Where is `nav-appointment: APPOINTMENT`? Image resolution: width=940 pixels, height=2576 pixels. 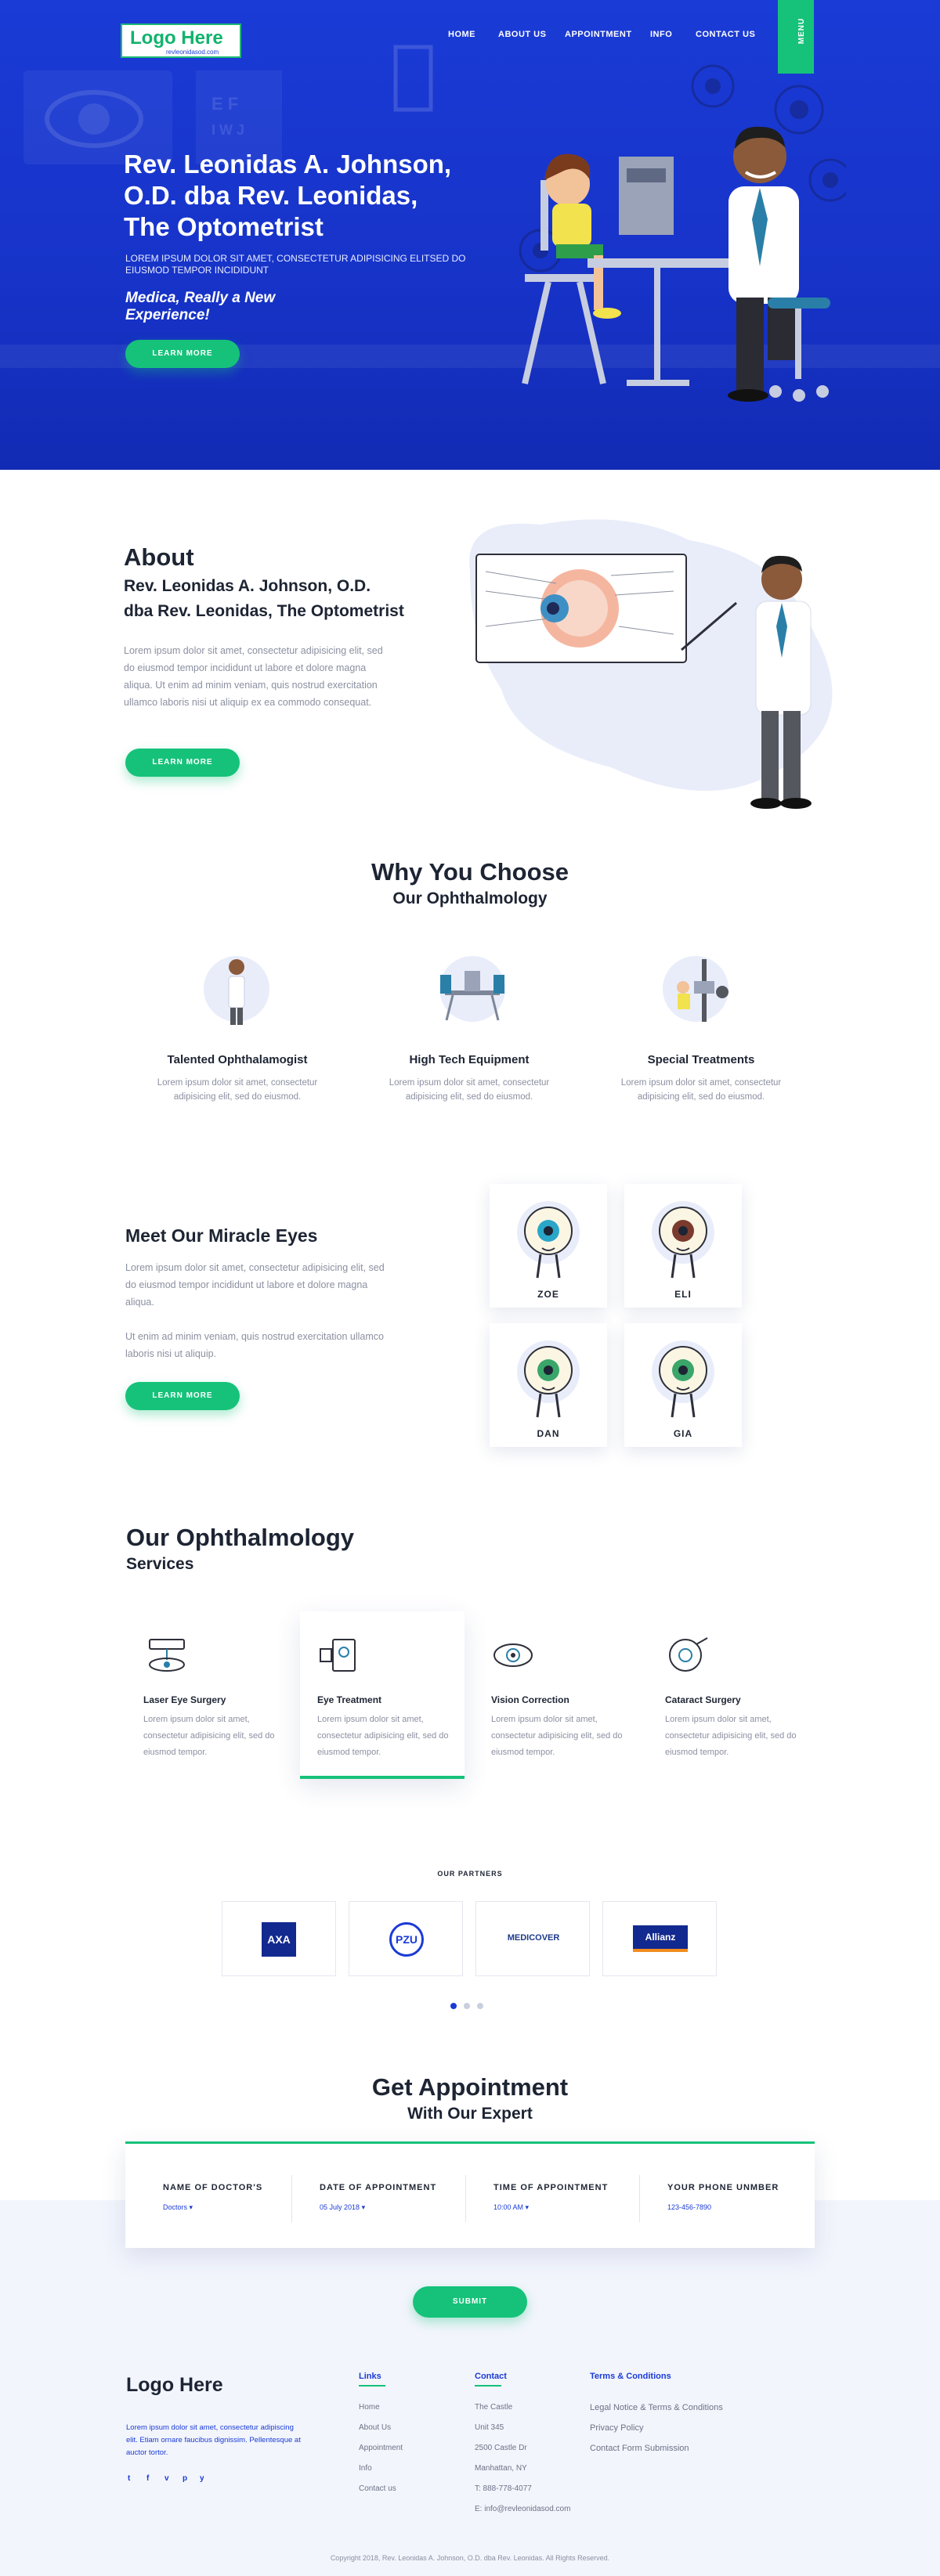
nav-appointment: APPOINTMENT is located at coordinates (599, 34).